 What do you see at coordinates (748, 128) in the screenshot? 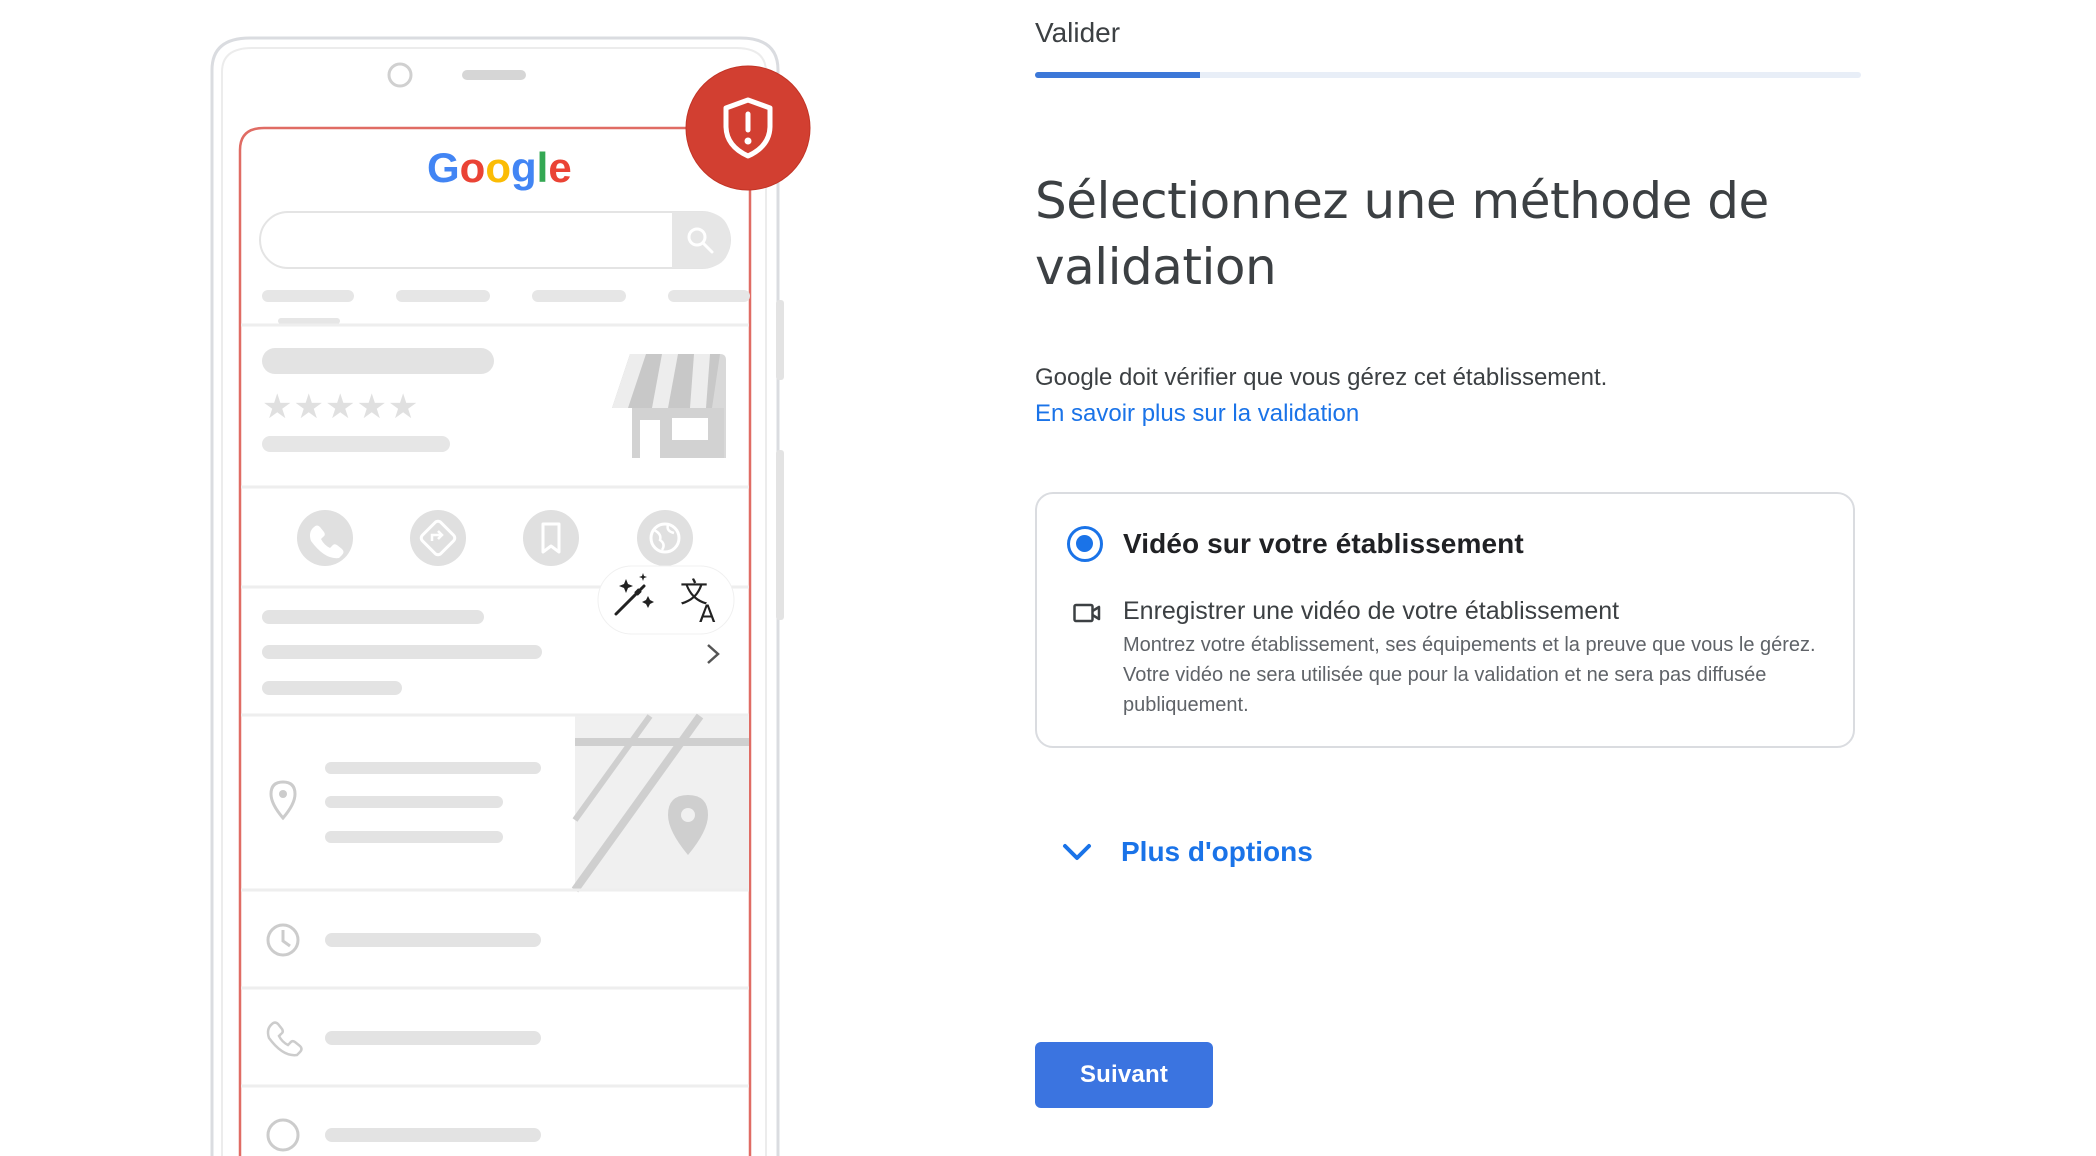
I see `shield-alert-badge` at bounding box center [748, 128].